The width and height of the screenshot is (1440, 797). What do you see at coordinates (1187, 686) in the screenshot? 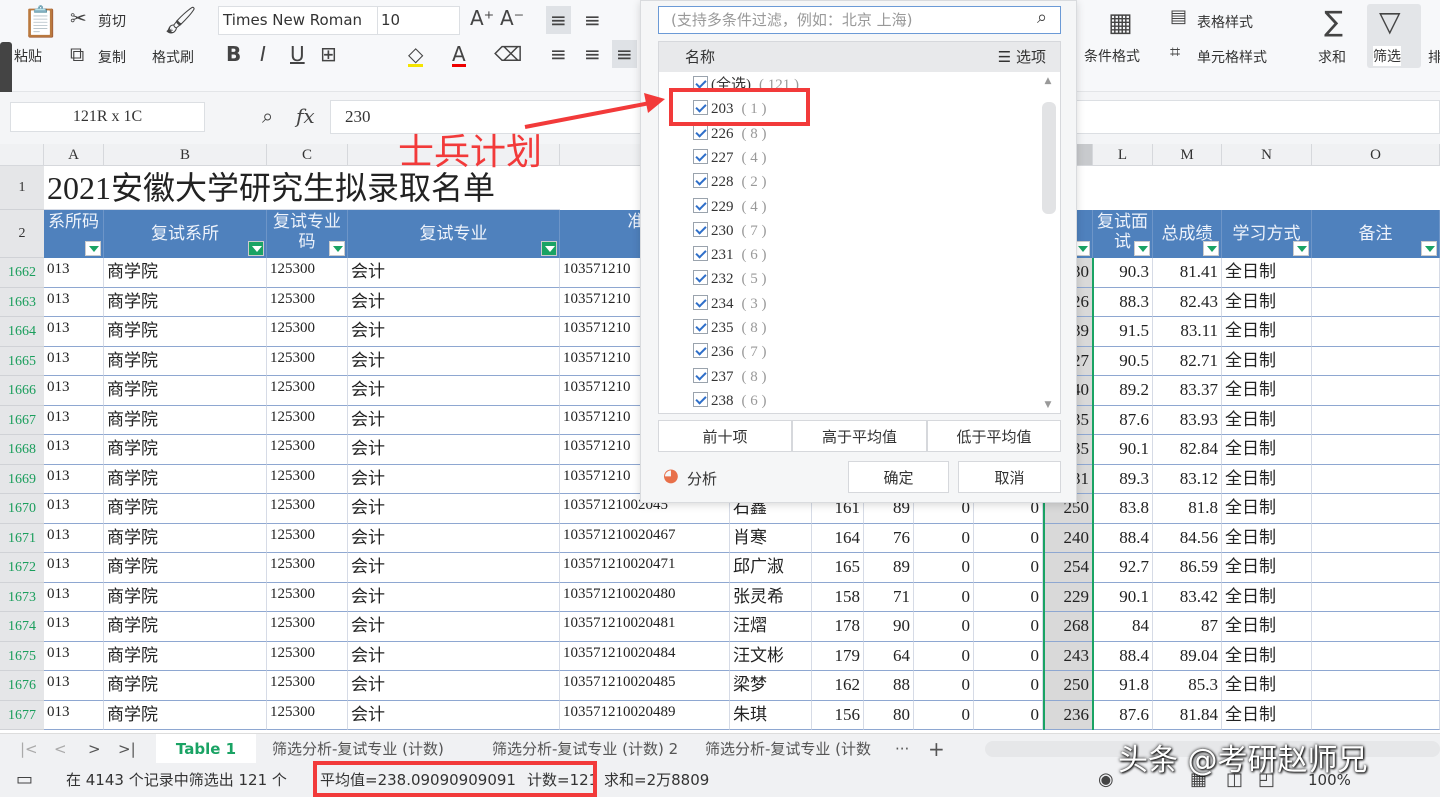
I see `cell-m: 85.3` at bounding box center [1187, 686].